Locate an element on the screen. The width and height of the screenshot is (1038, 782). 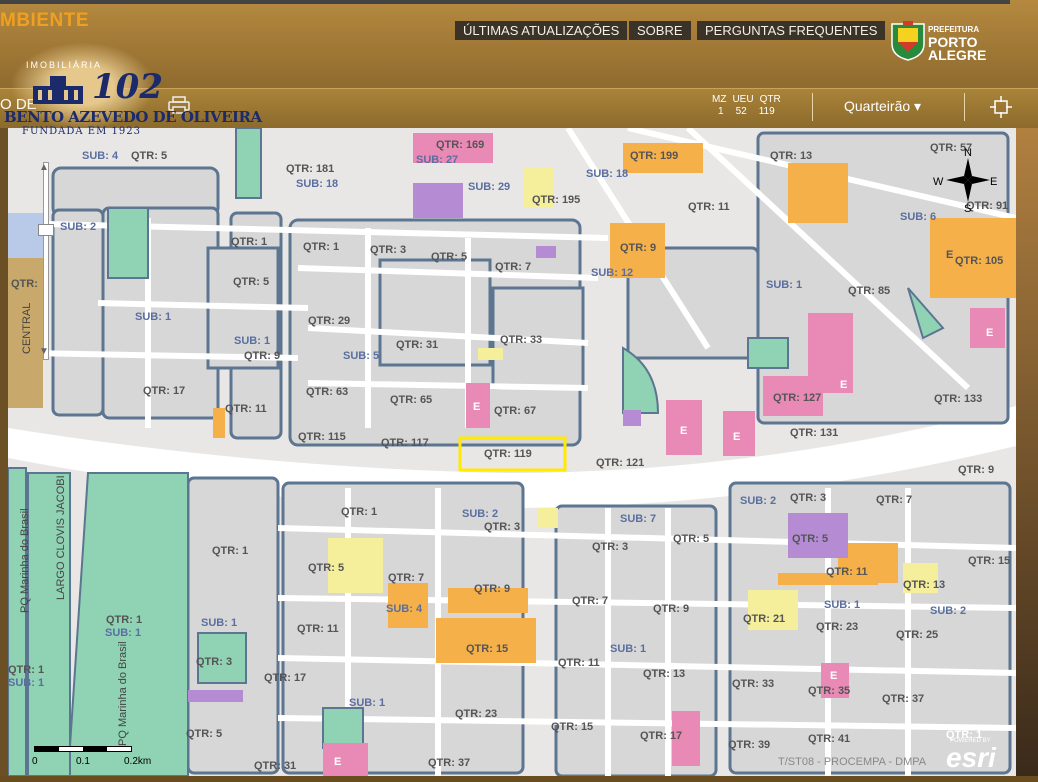
map-label: QTR: 41 is located at coordinates (829, 739).